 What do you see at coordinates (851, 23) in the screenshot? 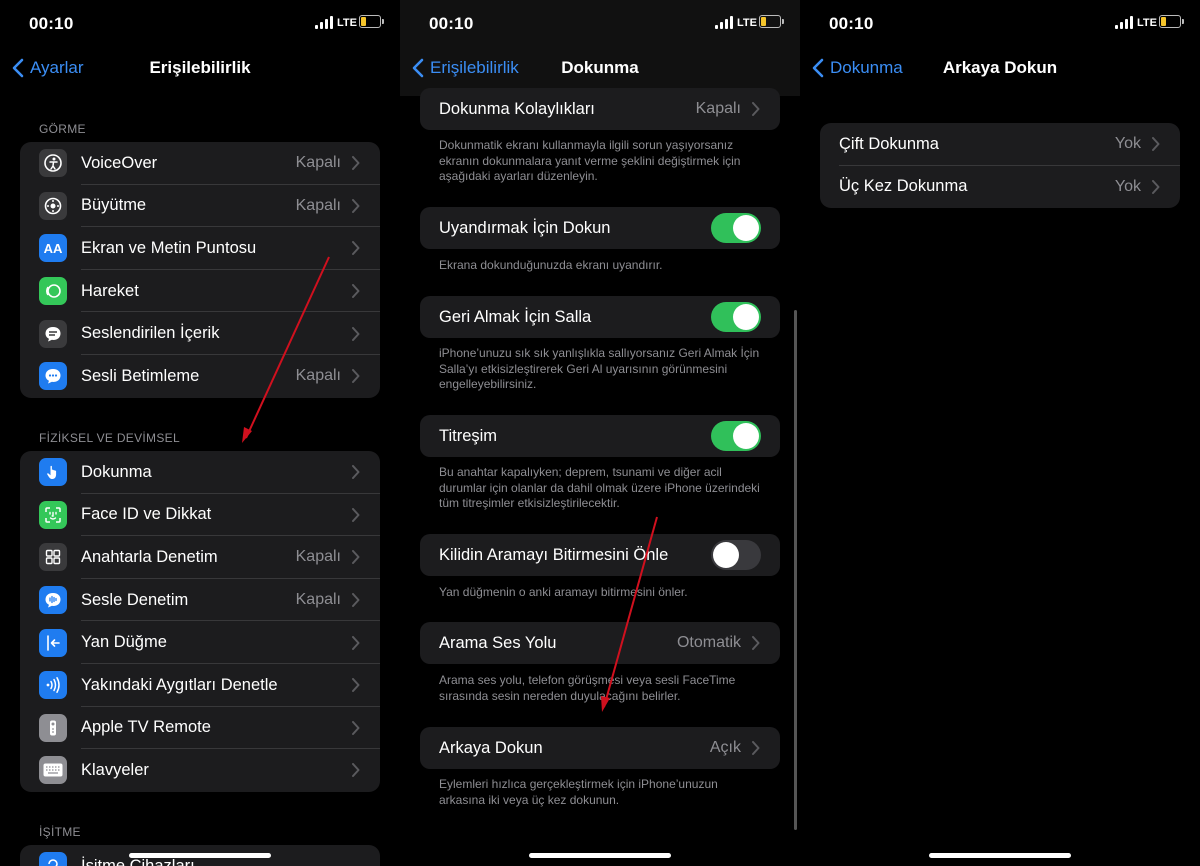
I see `status-time: 00:10` at bounding box center [851, 23].